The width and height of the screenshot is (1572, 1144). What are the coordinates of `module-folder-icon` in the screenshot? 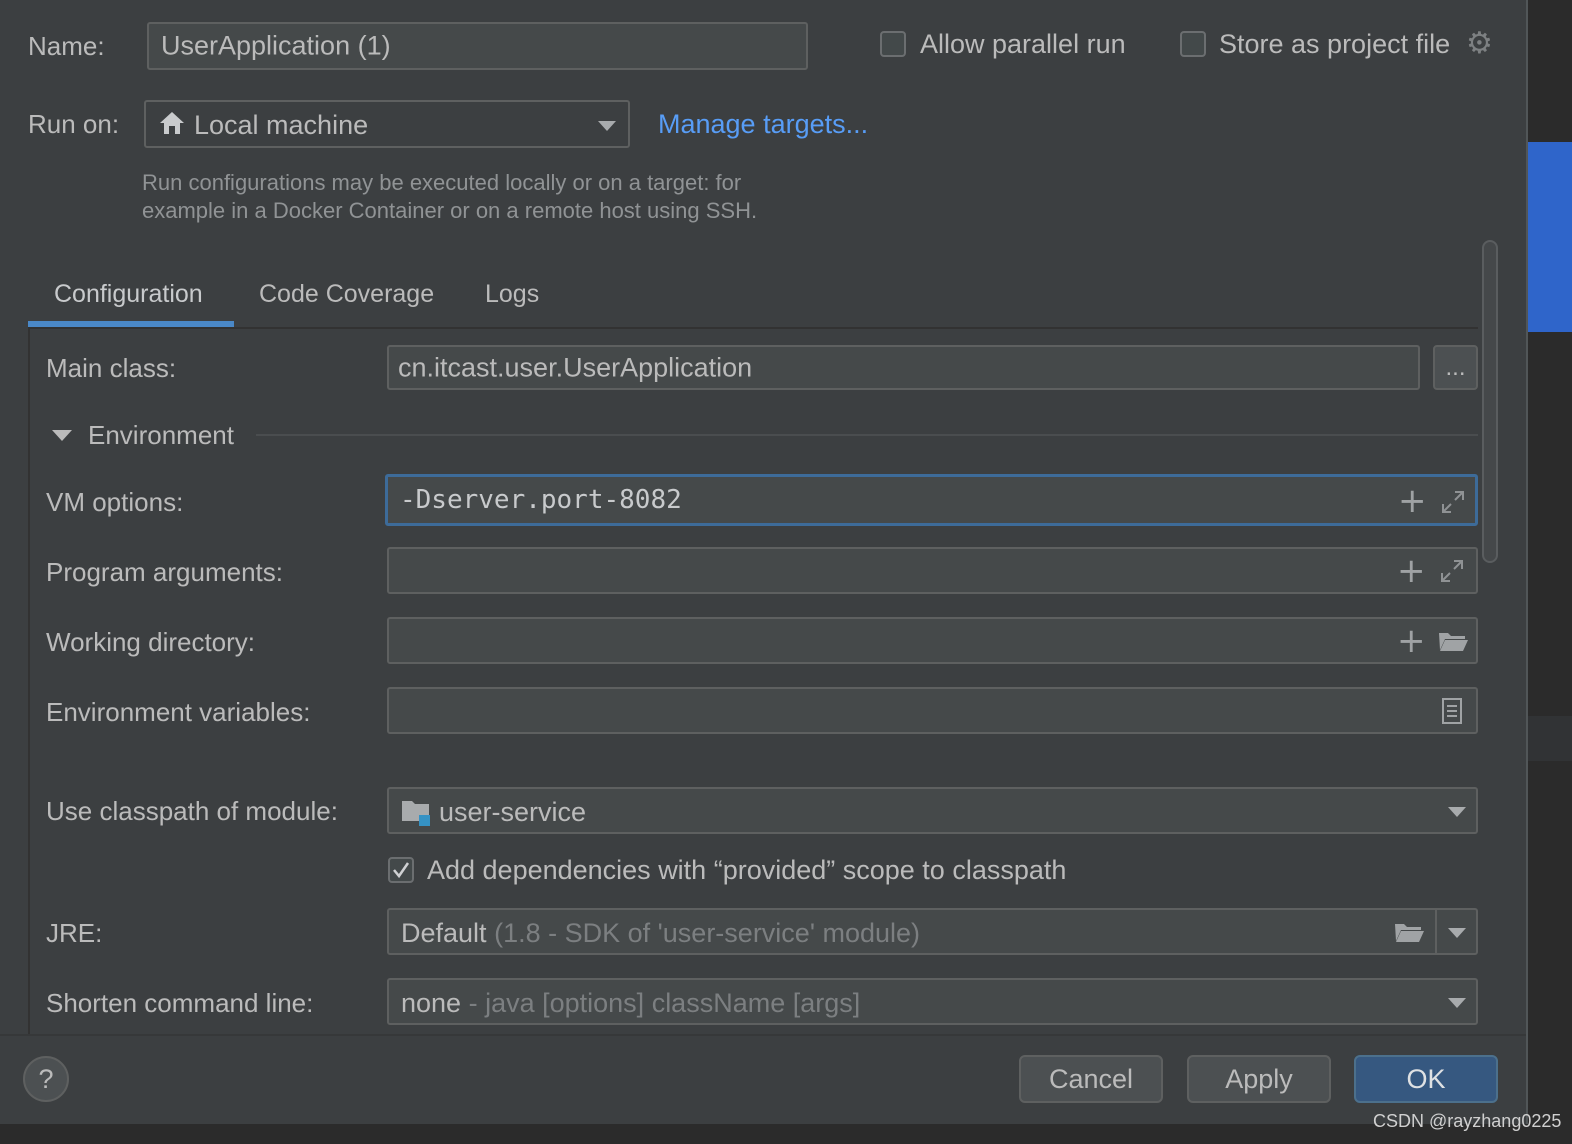 It's located at (416, 814).